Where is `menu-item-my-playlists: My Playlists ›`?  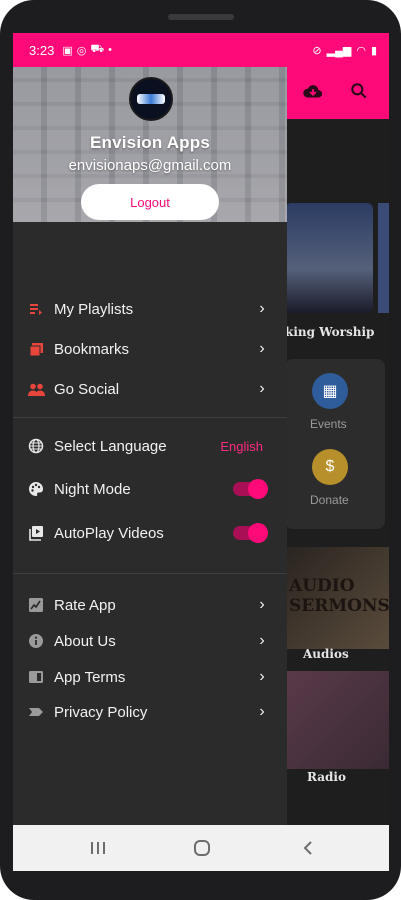
menu-item-my-playlists: My Playlists › is located at coordinates (150, 309).